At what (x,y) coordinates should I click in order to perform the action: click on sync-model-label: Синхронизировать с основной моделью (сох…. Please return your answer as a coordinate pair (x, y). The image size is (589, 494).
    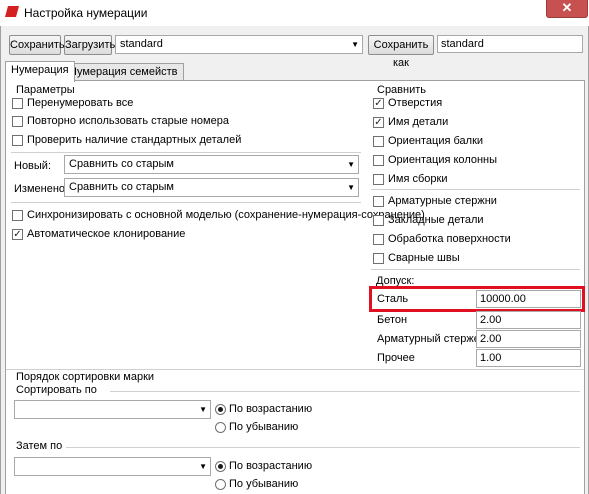
    Looking at the image, I should click on (226, 215).